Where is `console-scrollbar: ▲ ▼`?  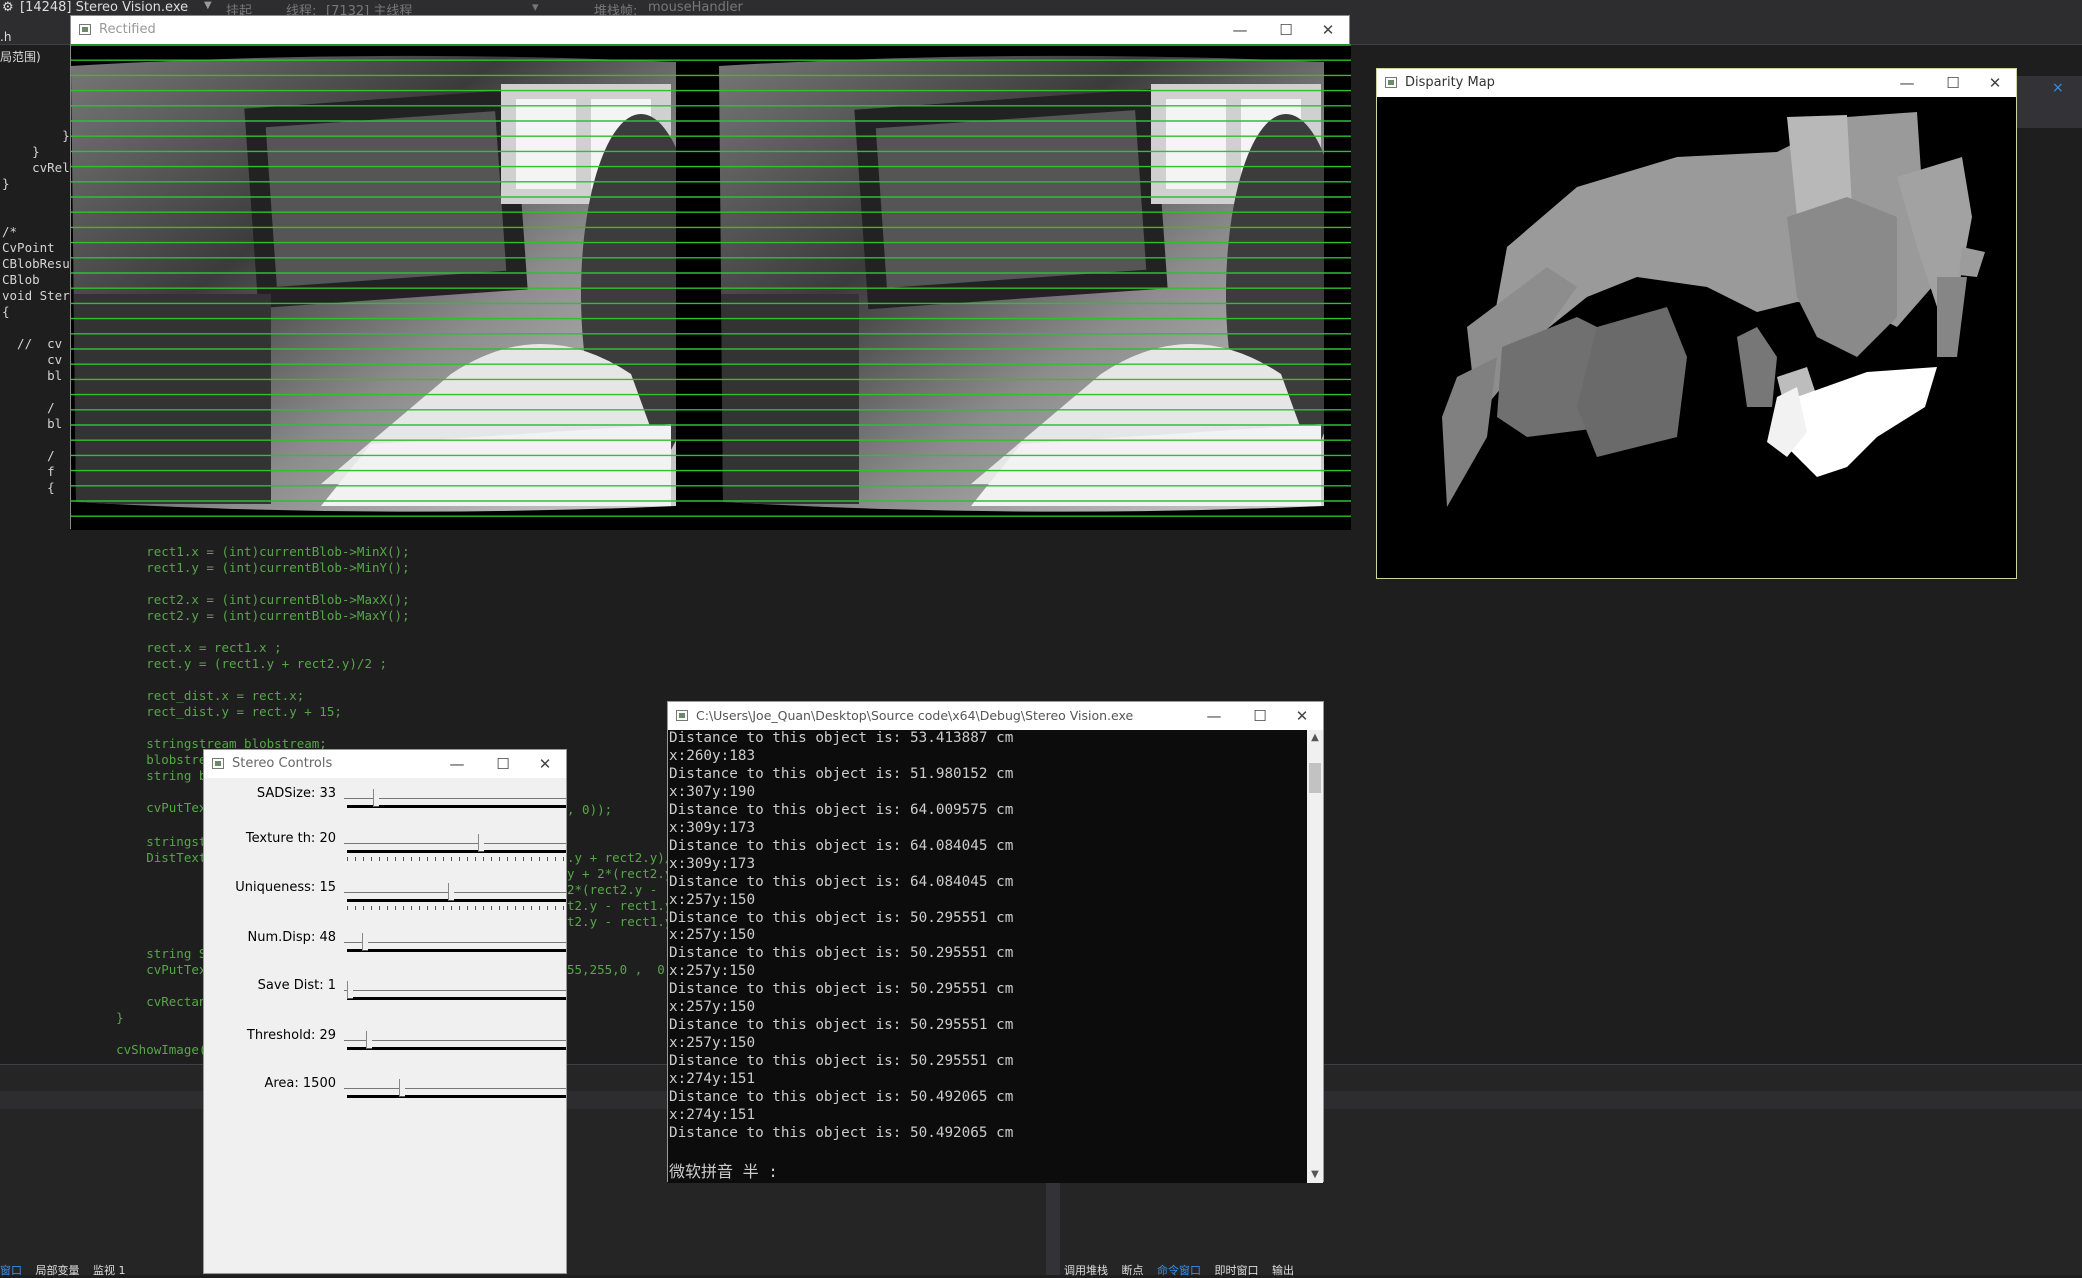 console-scrollbar: ▲ ▼ is located at coordinates (1315, 956).